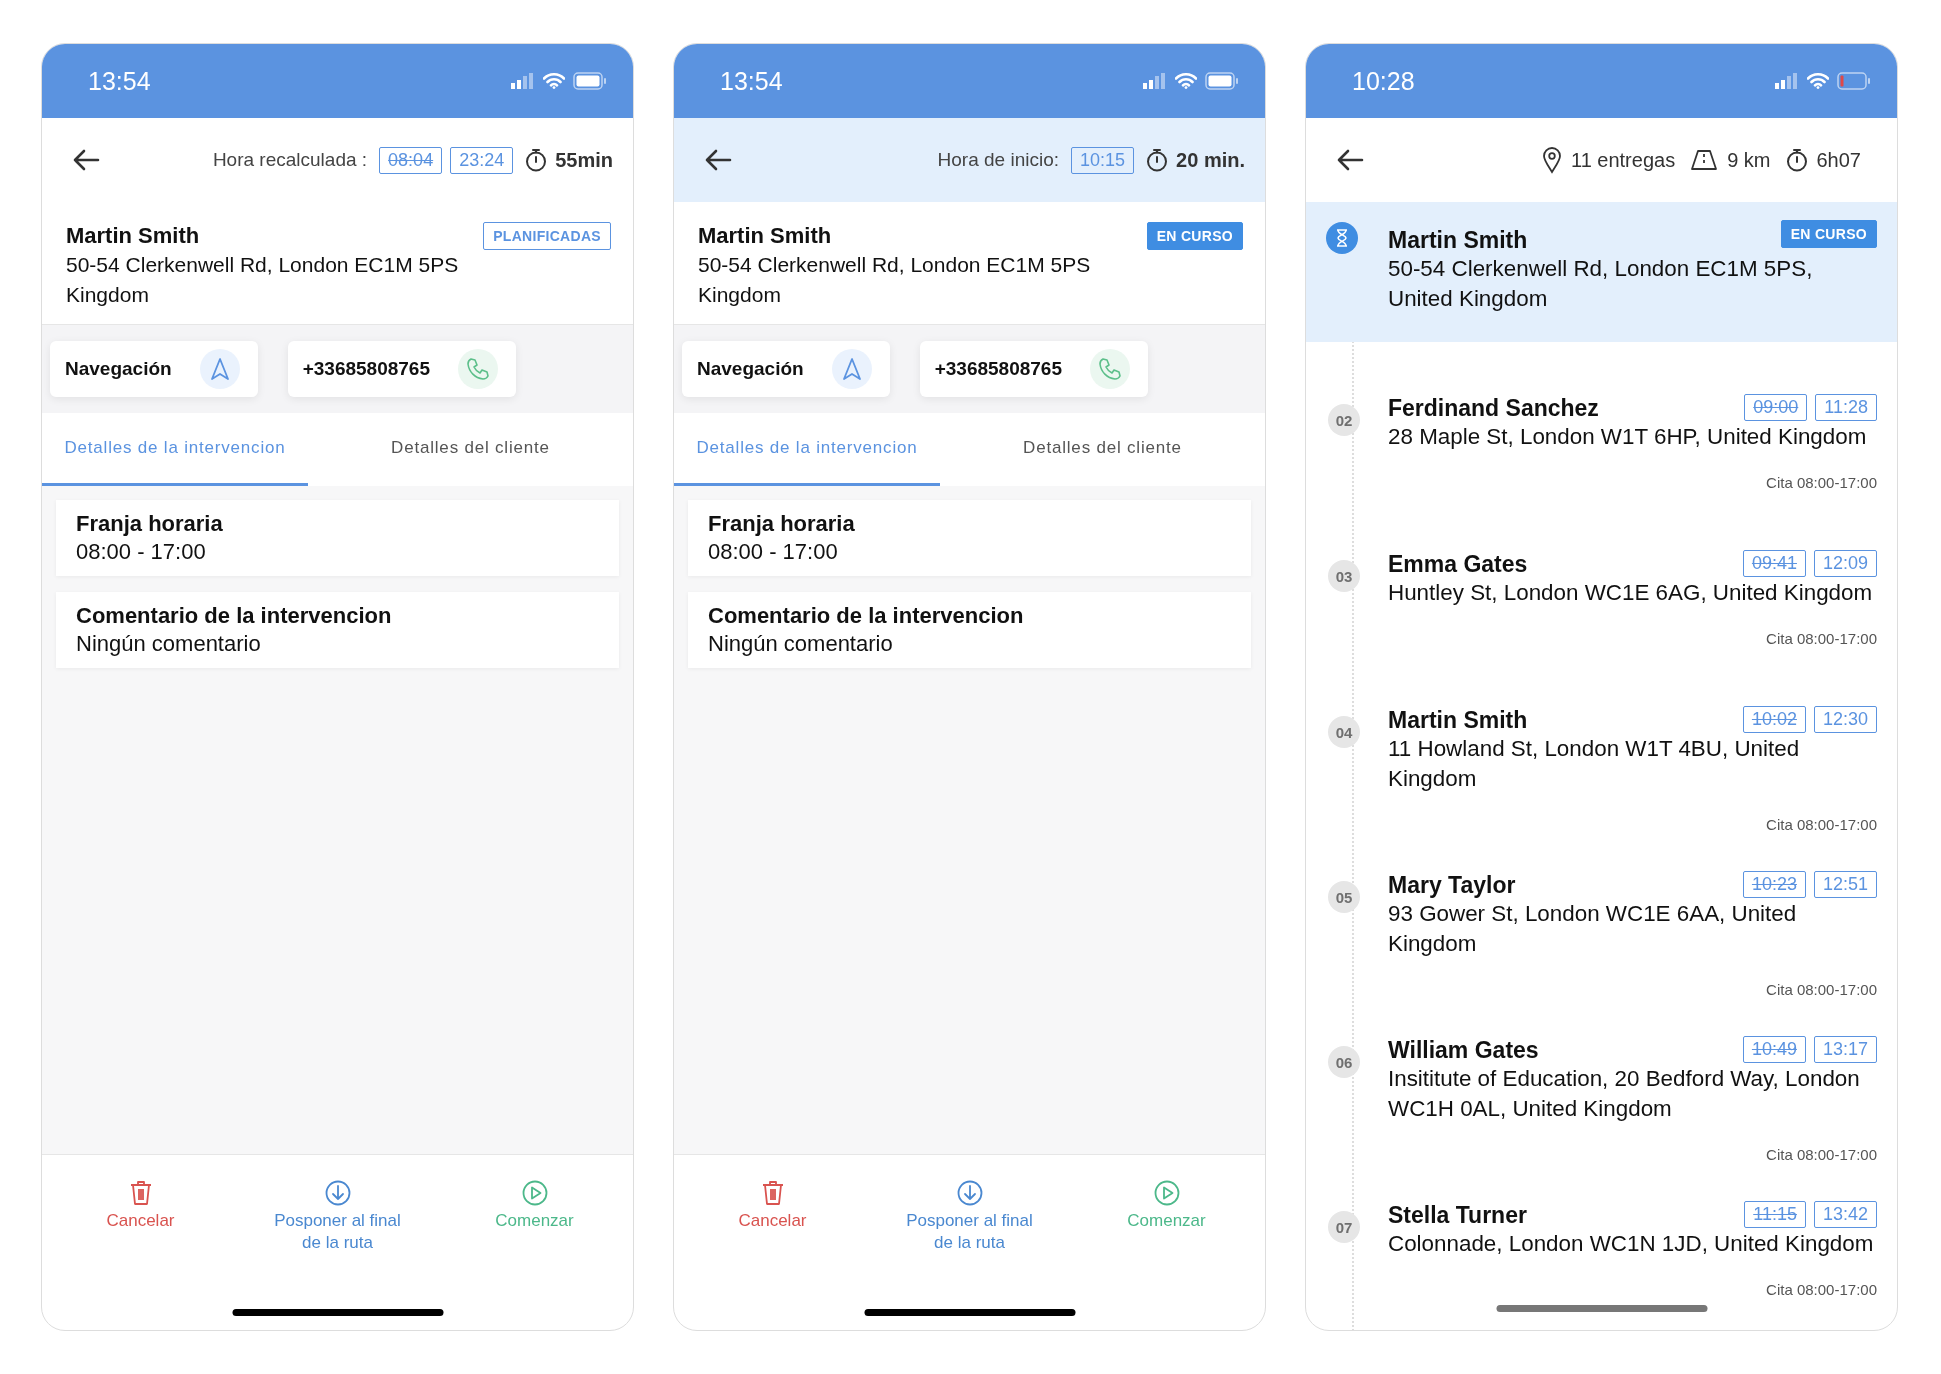  I want to click on stop-address: Insititute of Education, 20 Bedford Way, London WC1H 0AL, United Kingdom, so click(1624, 1094).